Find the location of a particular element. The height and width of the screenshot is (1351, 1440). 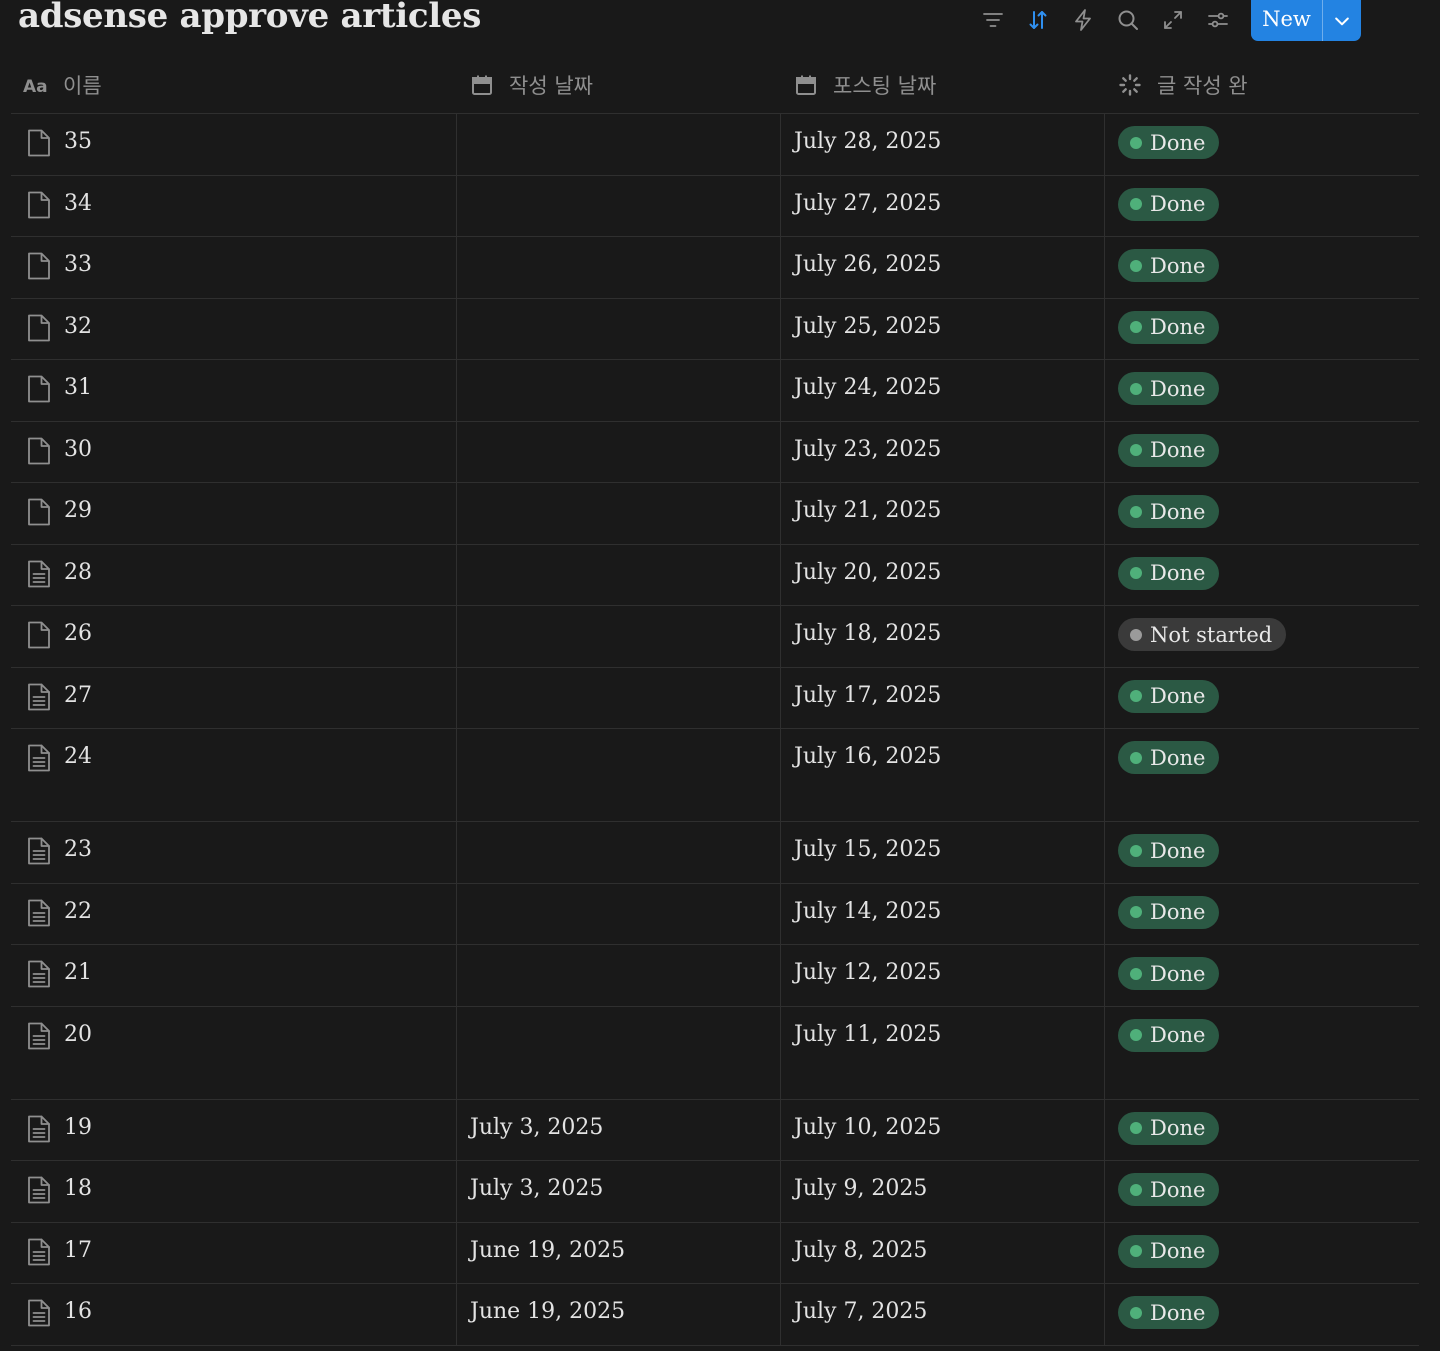

posting-date-cell: July 27, 2025 is located at coordinates (943, 205).